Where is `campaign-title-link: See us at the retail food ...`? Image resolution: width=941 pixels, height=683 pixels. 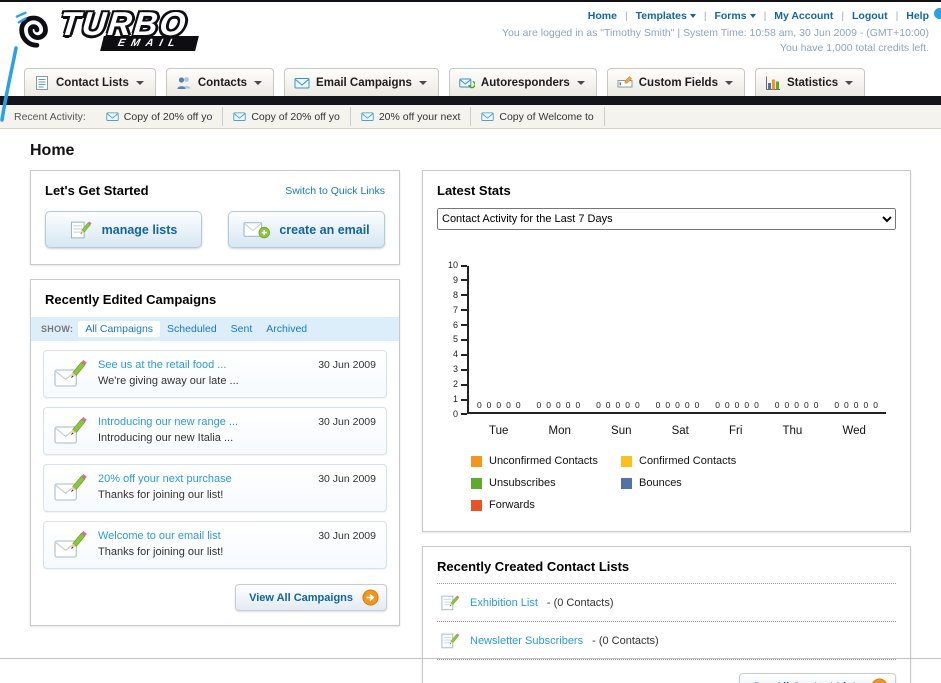
campaign-title-link: See us at the retail food ... is located at coordinates (168, 365).